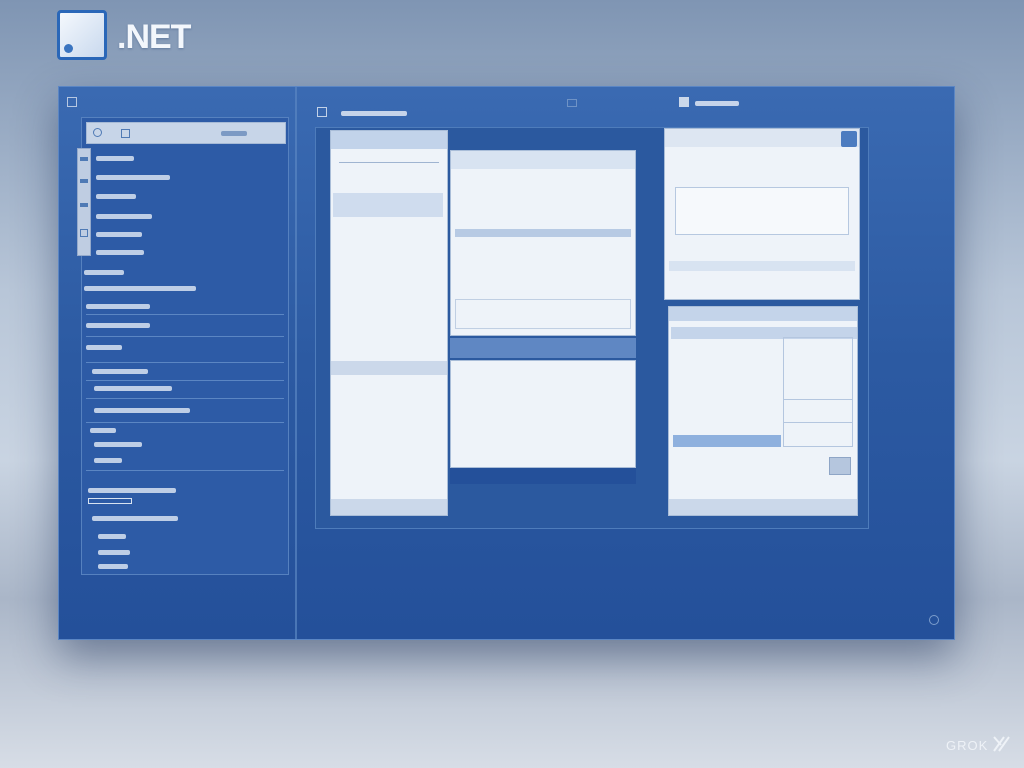  Describe the element at coordinates (374, 113) in the screenshot. I see `title-text-placeholder` at that location.